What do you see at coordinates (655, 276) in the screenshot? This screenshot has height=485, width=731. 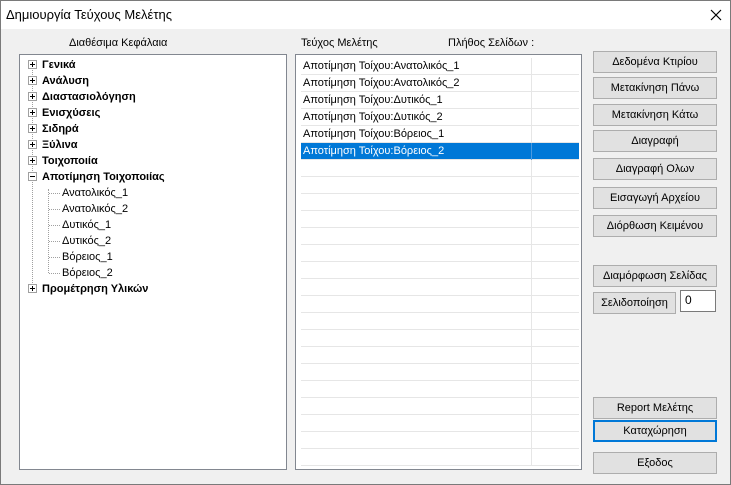 I see `page-setup-button: Διαμόρφωση Σελίδας` at bounding box center [655, 276].